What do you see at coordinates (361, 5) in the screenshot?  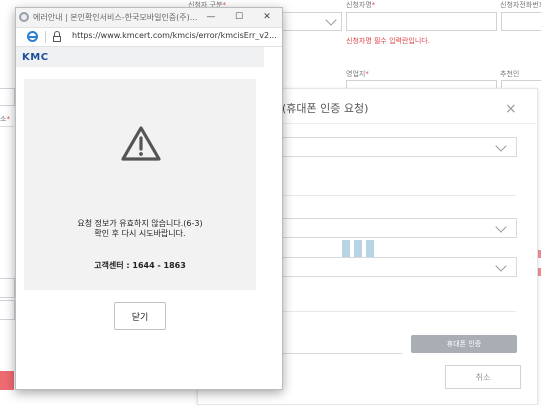 I see `applicant-name-label: 신청자명*` at bounding box center [361, 5].